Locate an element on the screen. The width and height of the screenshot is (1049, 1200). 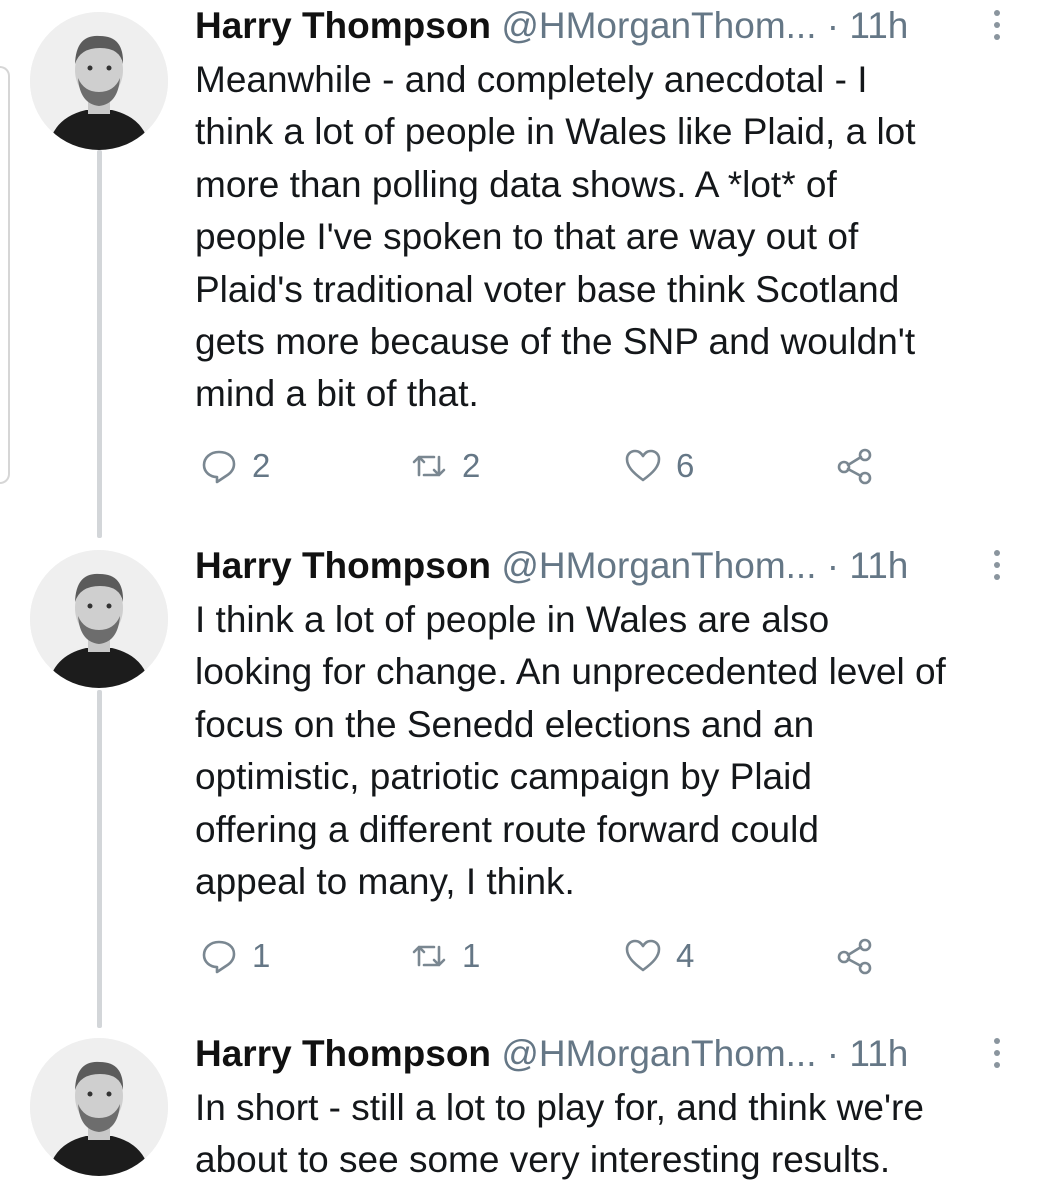
reply-button: 1 is located at coordinates (235, 956).